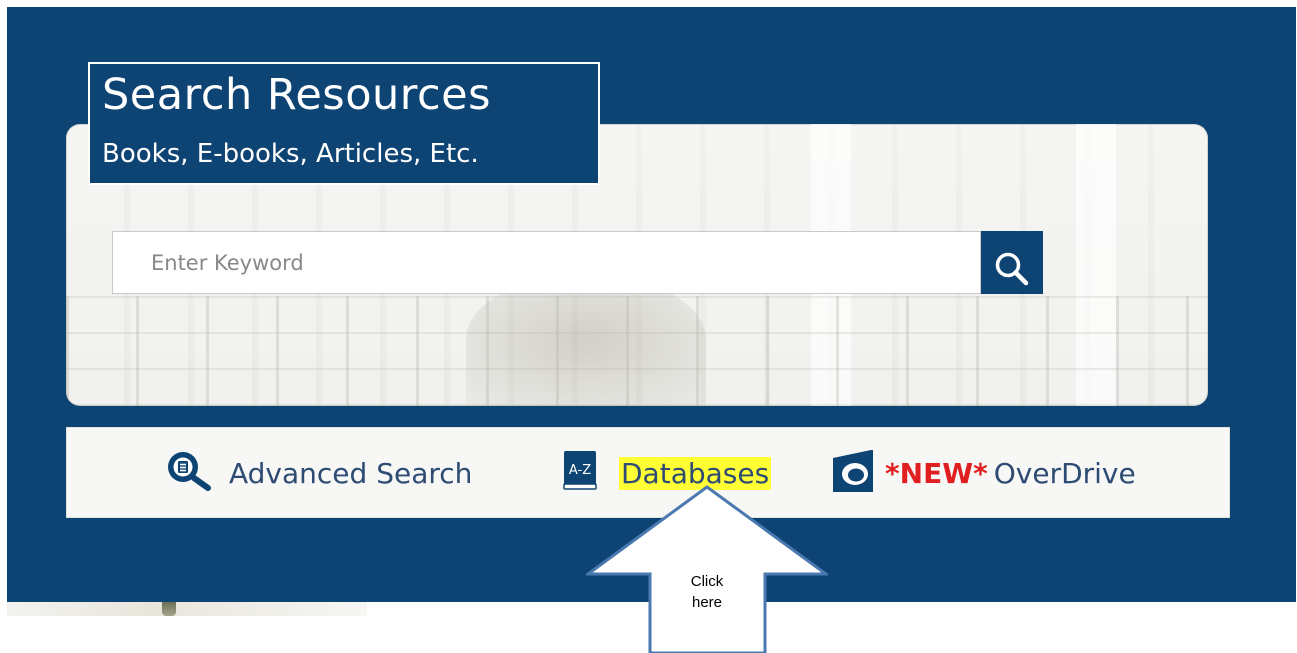  Describe the element at coordinates (936, 473) in the screenshot. I see `new-badge: *NEW*` at that location.